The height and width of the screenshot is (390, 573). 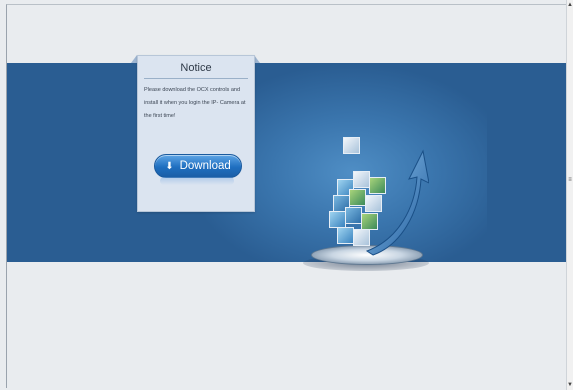 I want to click on media-cubes-graphic, so click(x=370, y=203).